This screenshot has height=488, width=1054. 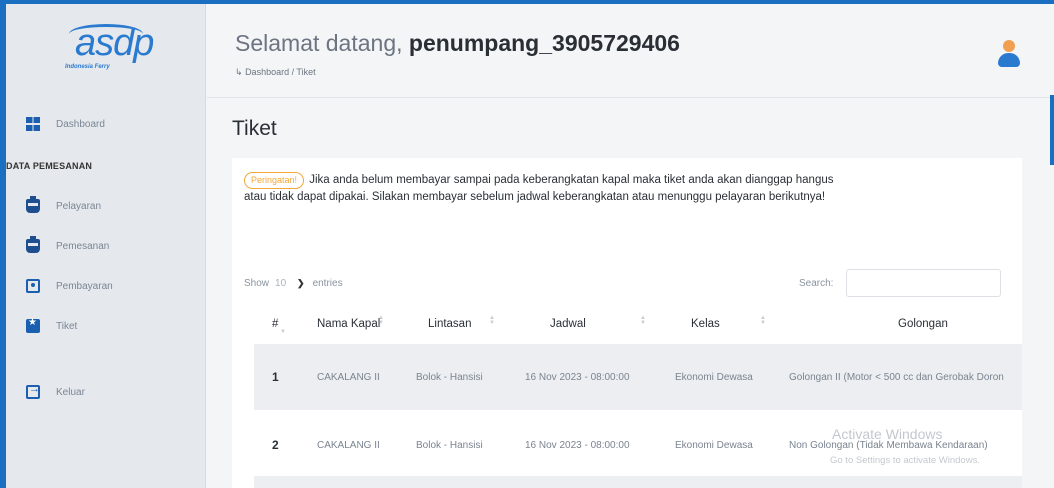 What do you see at coordinates (257, 283) in the screenshot?
I see `show-label: Show` at bounding box center [257, 283].